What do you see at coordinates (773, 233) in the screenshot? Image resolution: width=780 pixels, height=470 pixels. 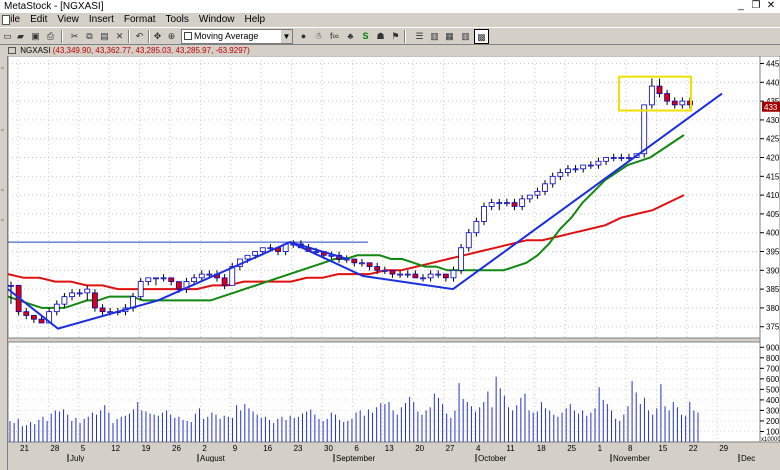 I see `y-tick-label: 400` at bounding box center [773, 233].